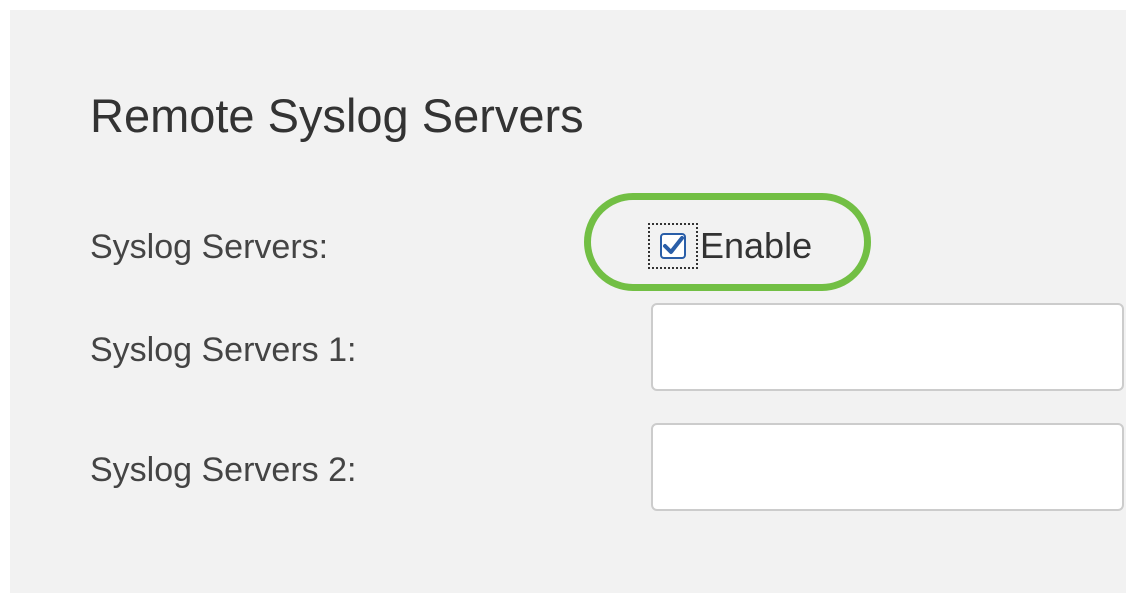  What do you see at coordinates (887, 467) in the screenshot?
I see `syslog-server-2-input` at bounding box center [887, 467].